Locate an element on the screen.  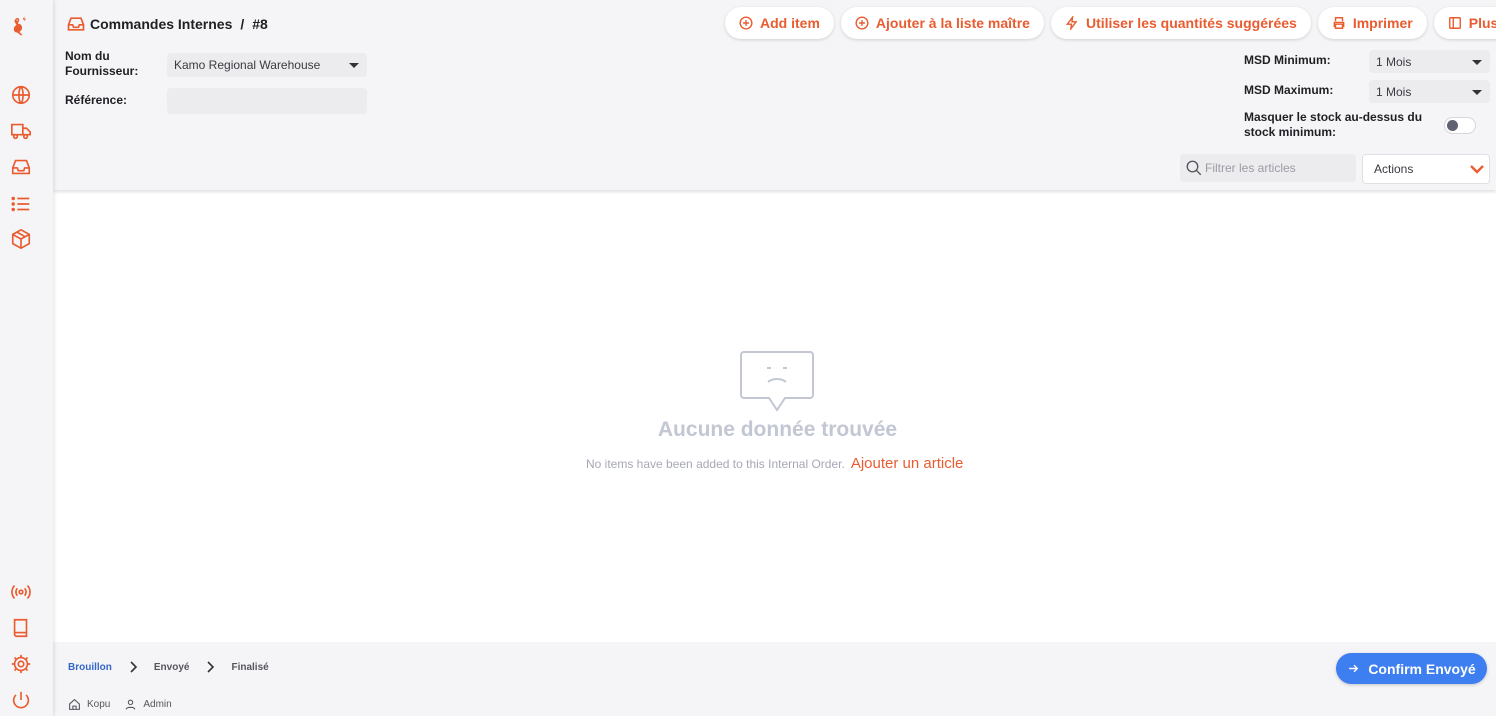
more-label: Plus is located at coordinates (1482, 23).